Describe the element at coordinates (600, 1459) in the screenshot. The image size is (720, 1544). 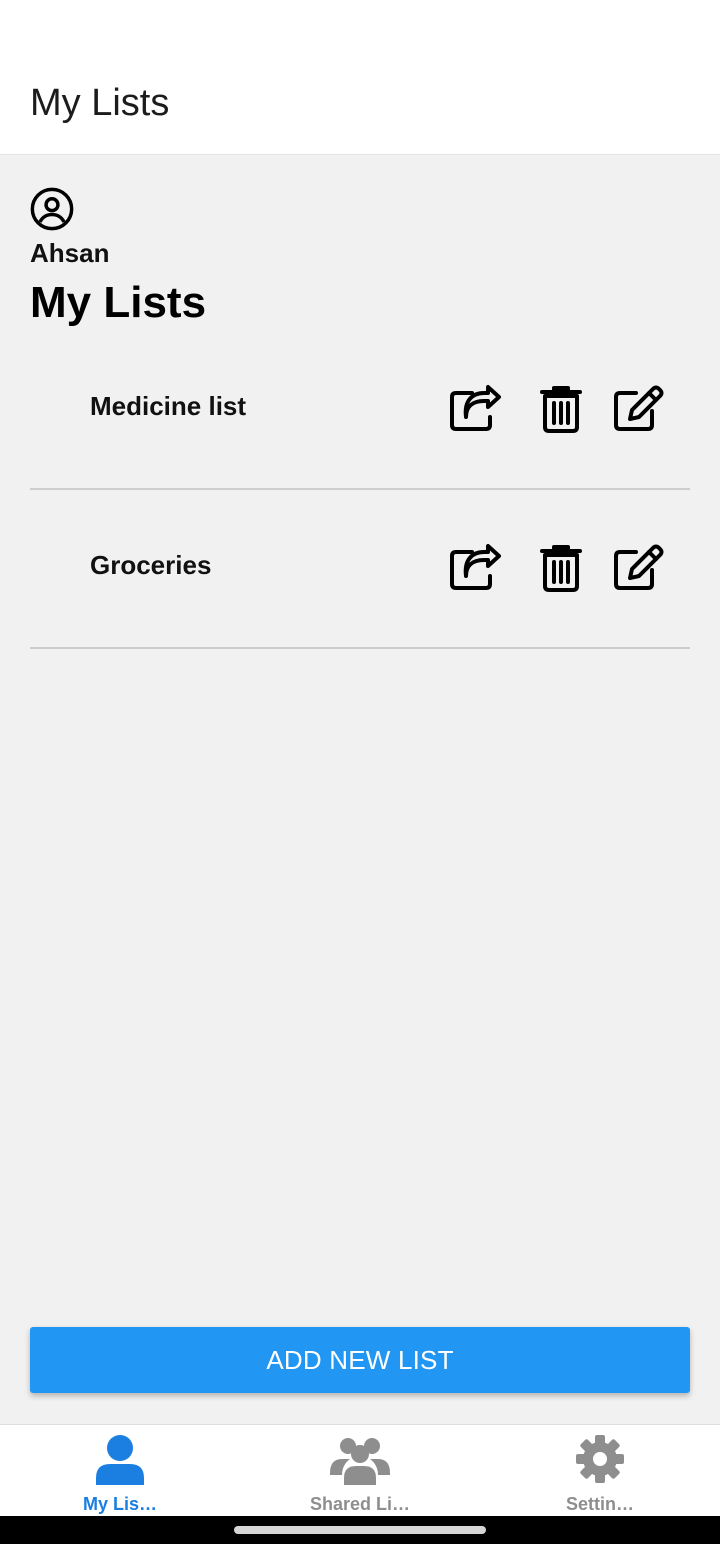
I see `gear-icon` at that location.